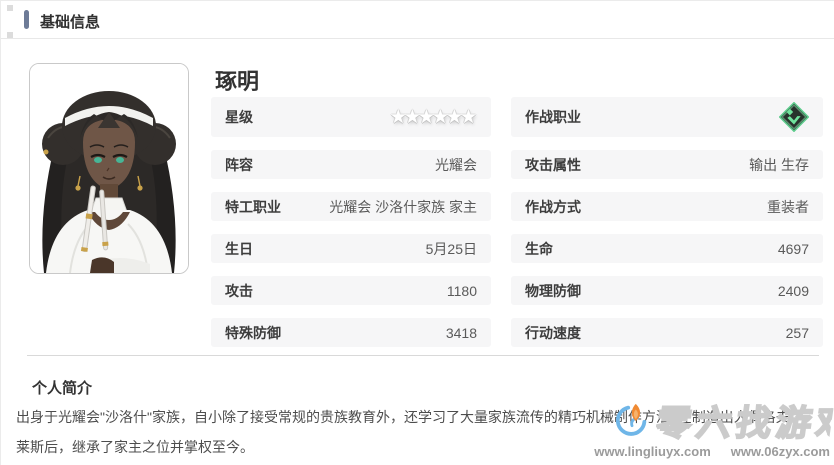  Describe the element at coordinates (788, 206) in the screenshot. I see `stat-value: 重装者` at that location.